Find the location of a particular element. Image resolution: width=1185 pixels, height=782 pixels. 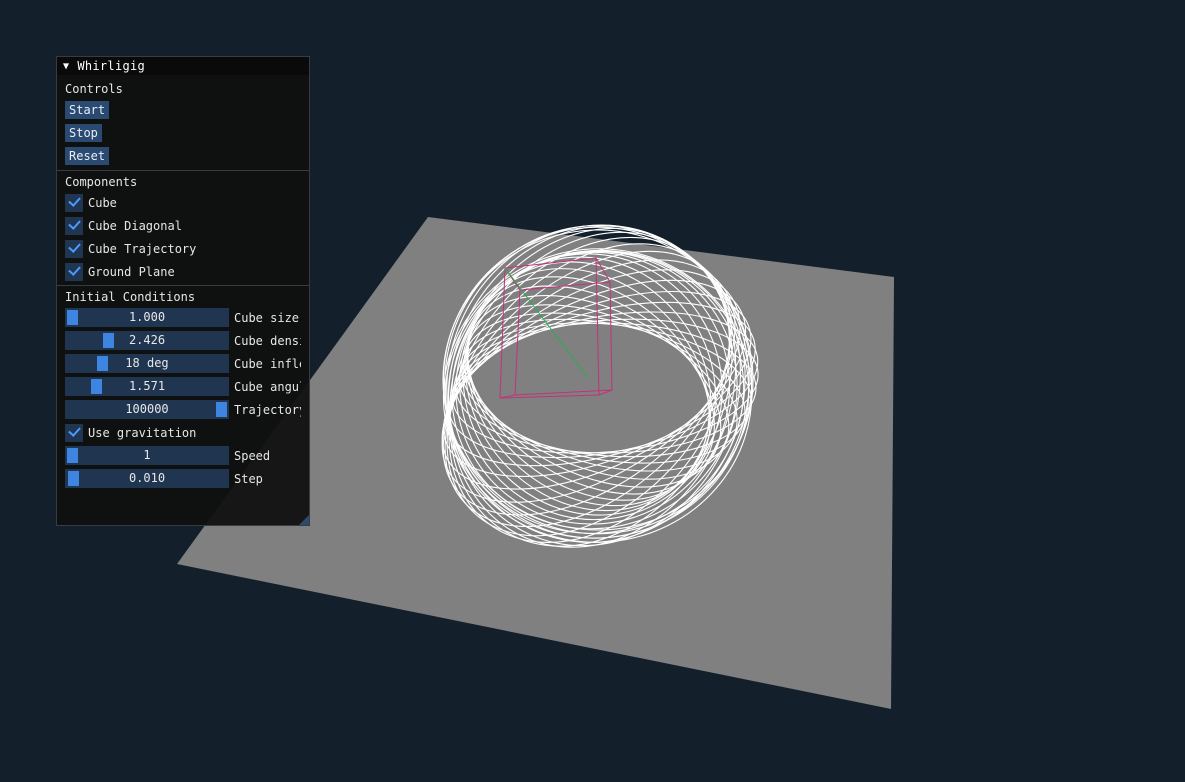

cube-inflection-slider: 18 deg is located at coordinates (147, 363).